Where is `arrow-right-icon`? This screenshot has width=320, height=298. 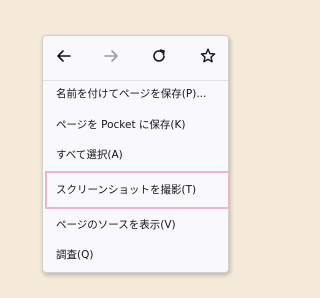 arrow-right-icon is located at coordinates (111, 56).